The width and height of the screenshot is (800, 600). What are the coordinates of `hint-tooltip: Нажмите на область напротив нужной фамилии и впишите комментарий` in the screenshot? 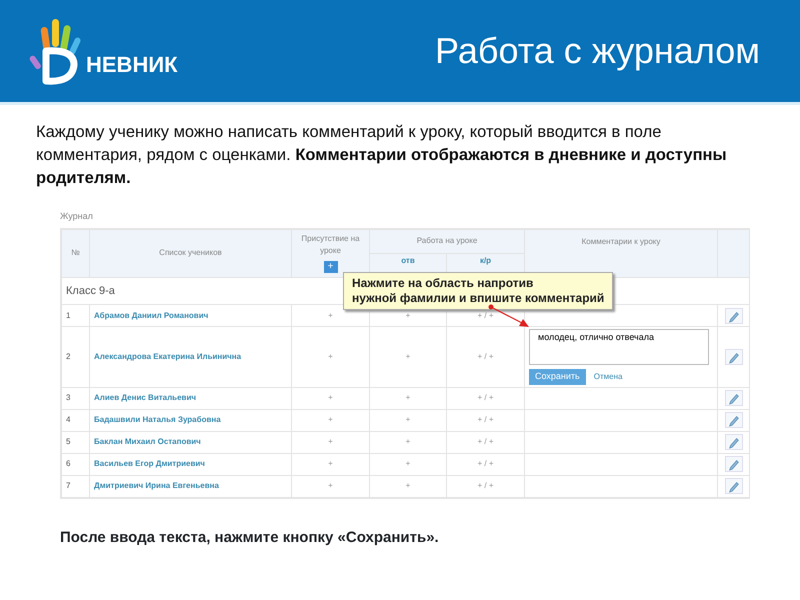 It's located at (478, 291).